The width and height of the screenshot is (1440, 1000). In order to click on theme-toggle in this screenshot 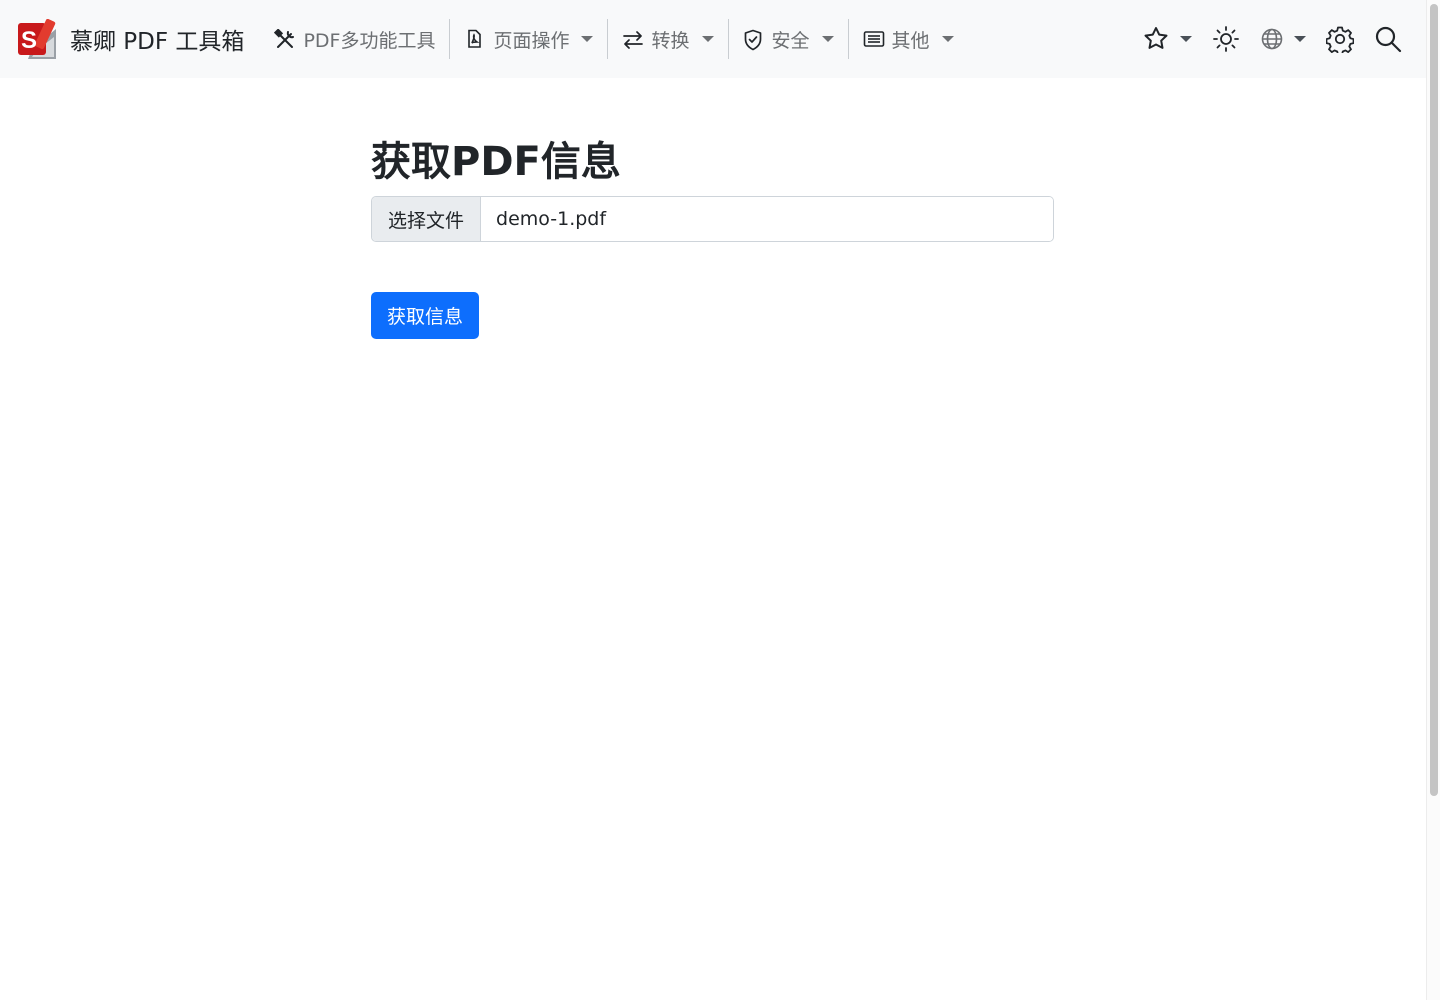, I will do `click(1226, 39)`.